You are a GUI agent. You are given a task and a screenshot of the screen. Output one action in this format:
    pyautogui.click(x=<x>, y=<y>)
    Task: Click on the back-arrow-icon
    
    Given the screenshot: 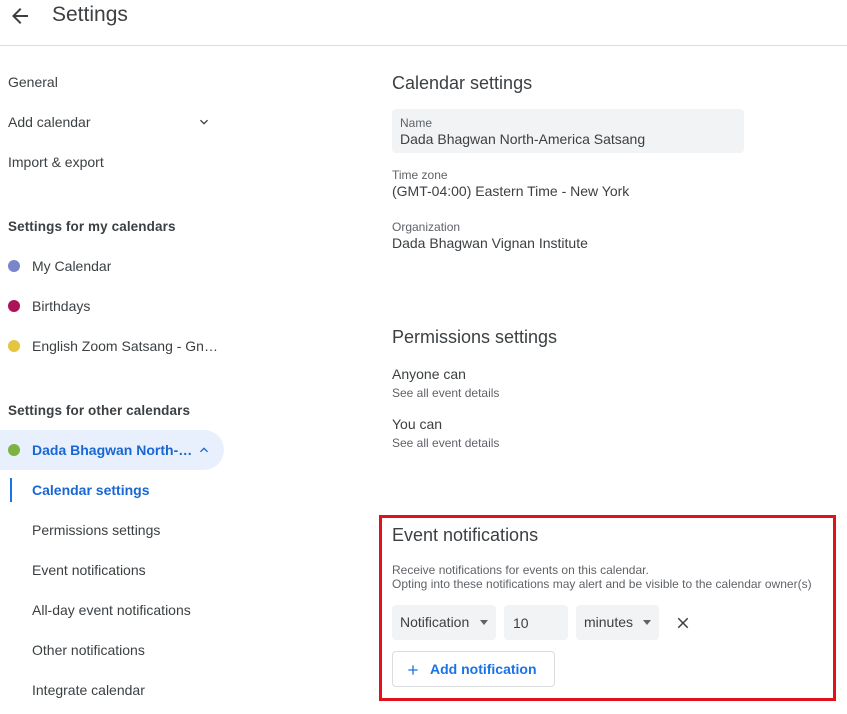 What is the action you would take?
    pyautogui.click(x=20, y=16)
    